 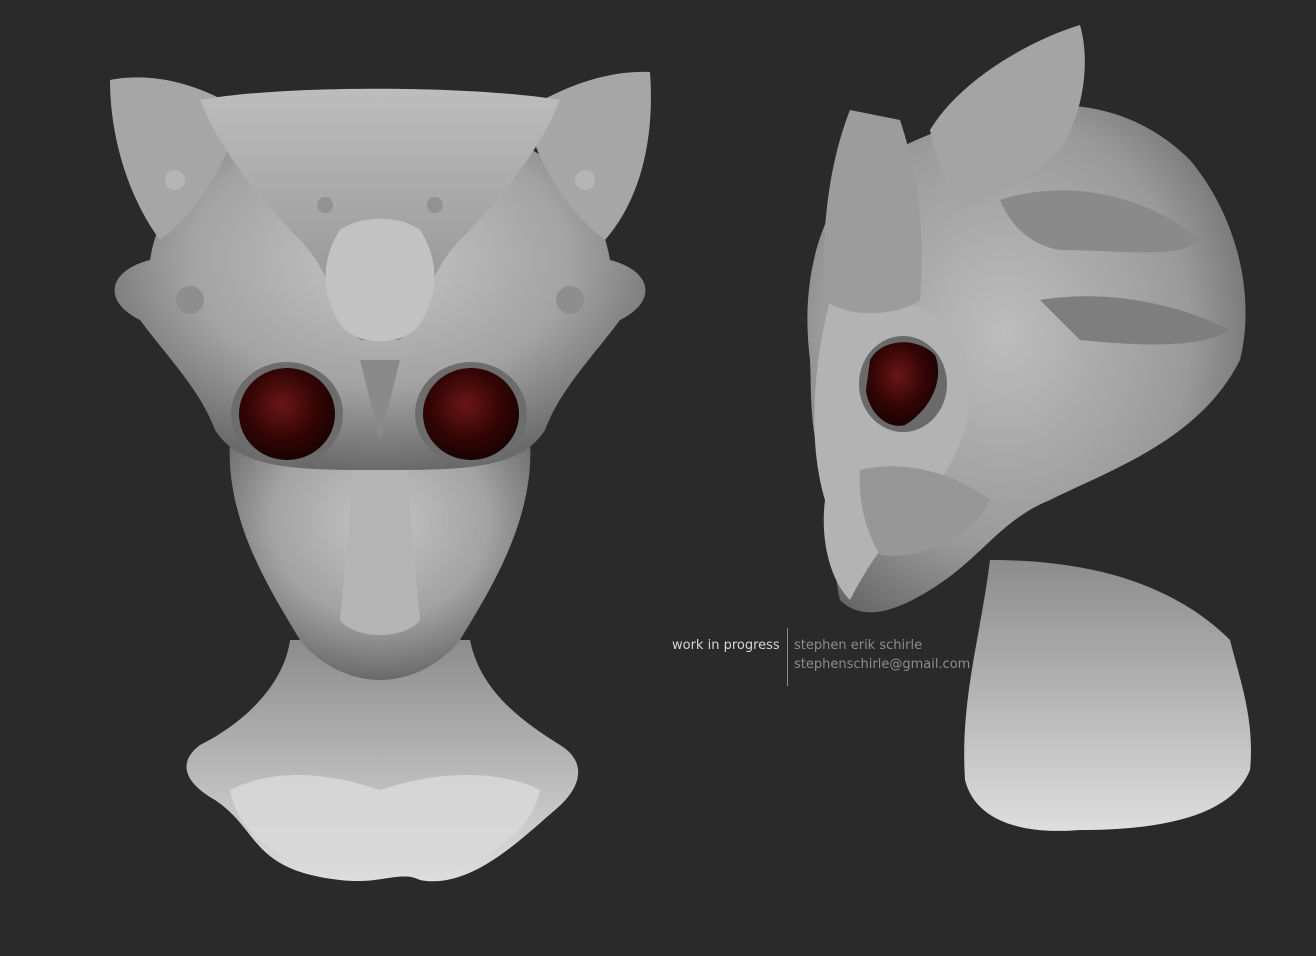 I want to click on side-neck, so click(x=1107, y=695).